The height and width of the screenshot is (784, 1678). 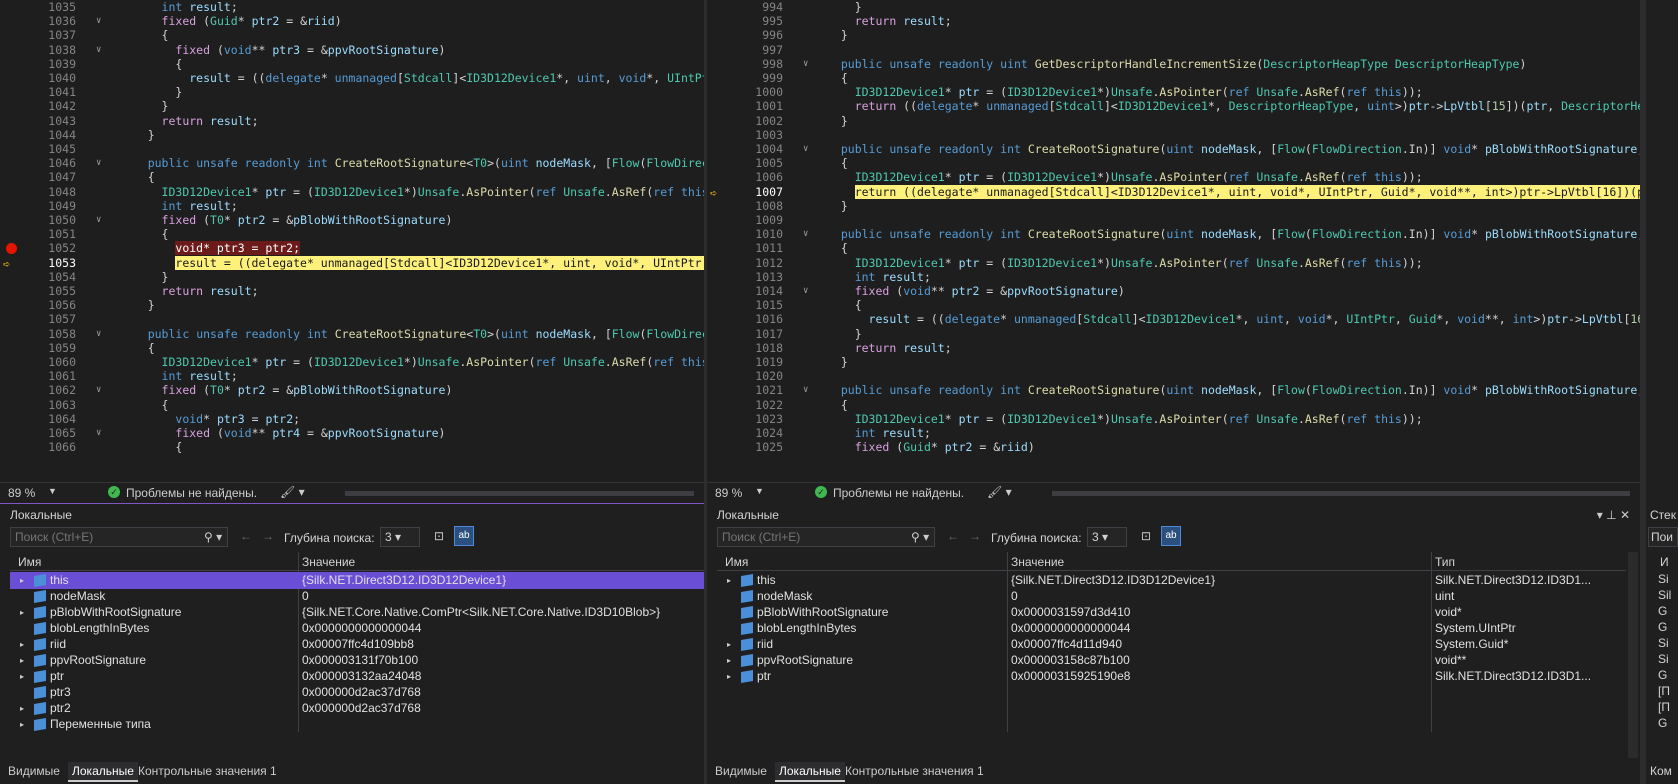 What do you see at coordinates (352, 135) in the screenshot?
I see `code-line: 1044 }` at bounding box center [352, 135].